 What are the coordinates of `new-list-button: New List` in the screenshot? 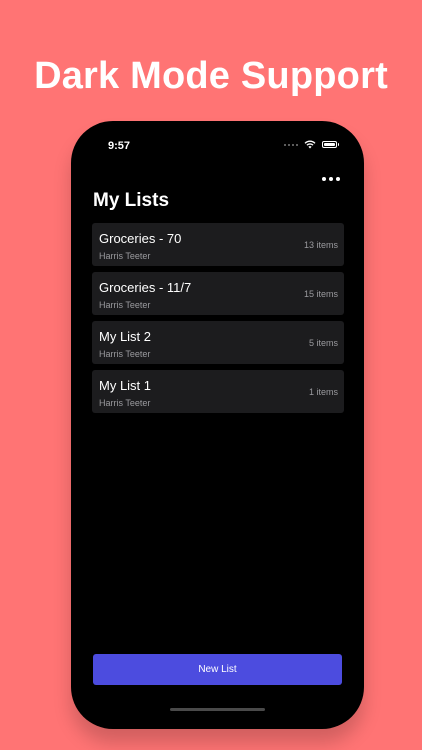 It's located at (217, 669).